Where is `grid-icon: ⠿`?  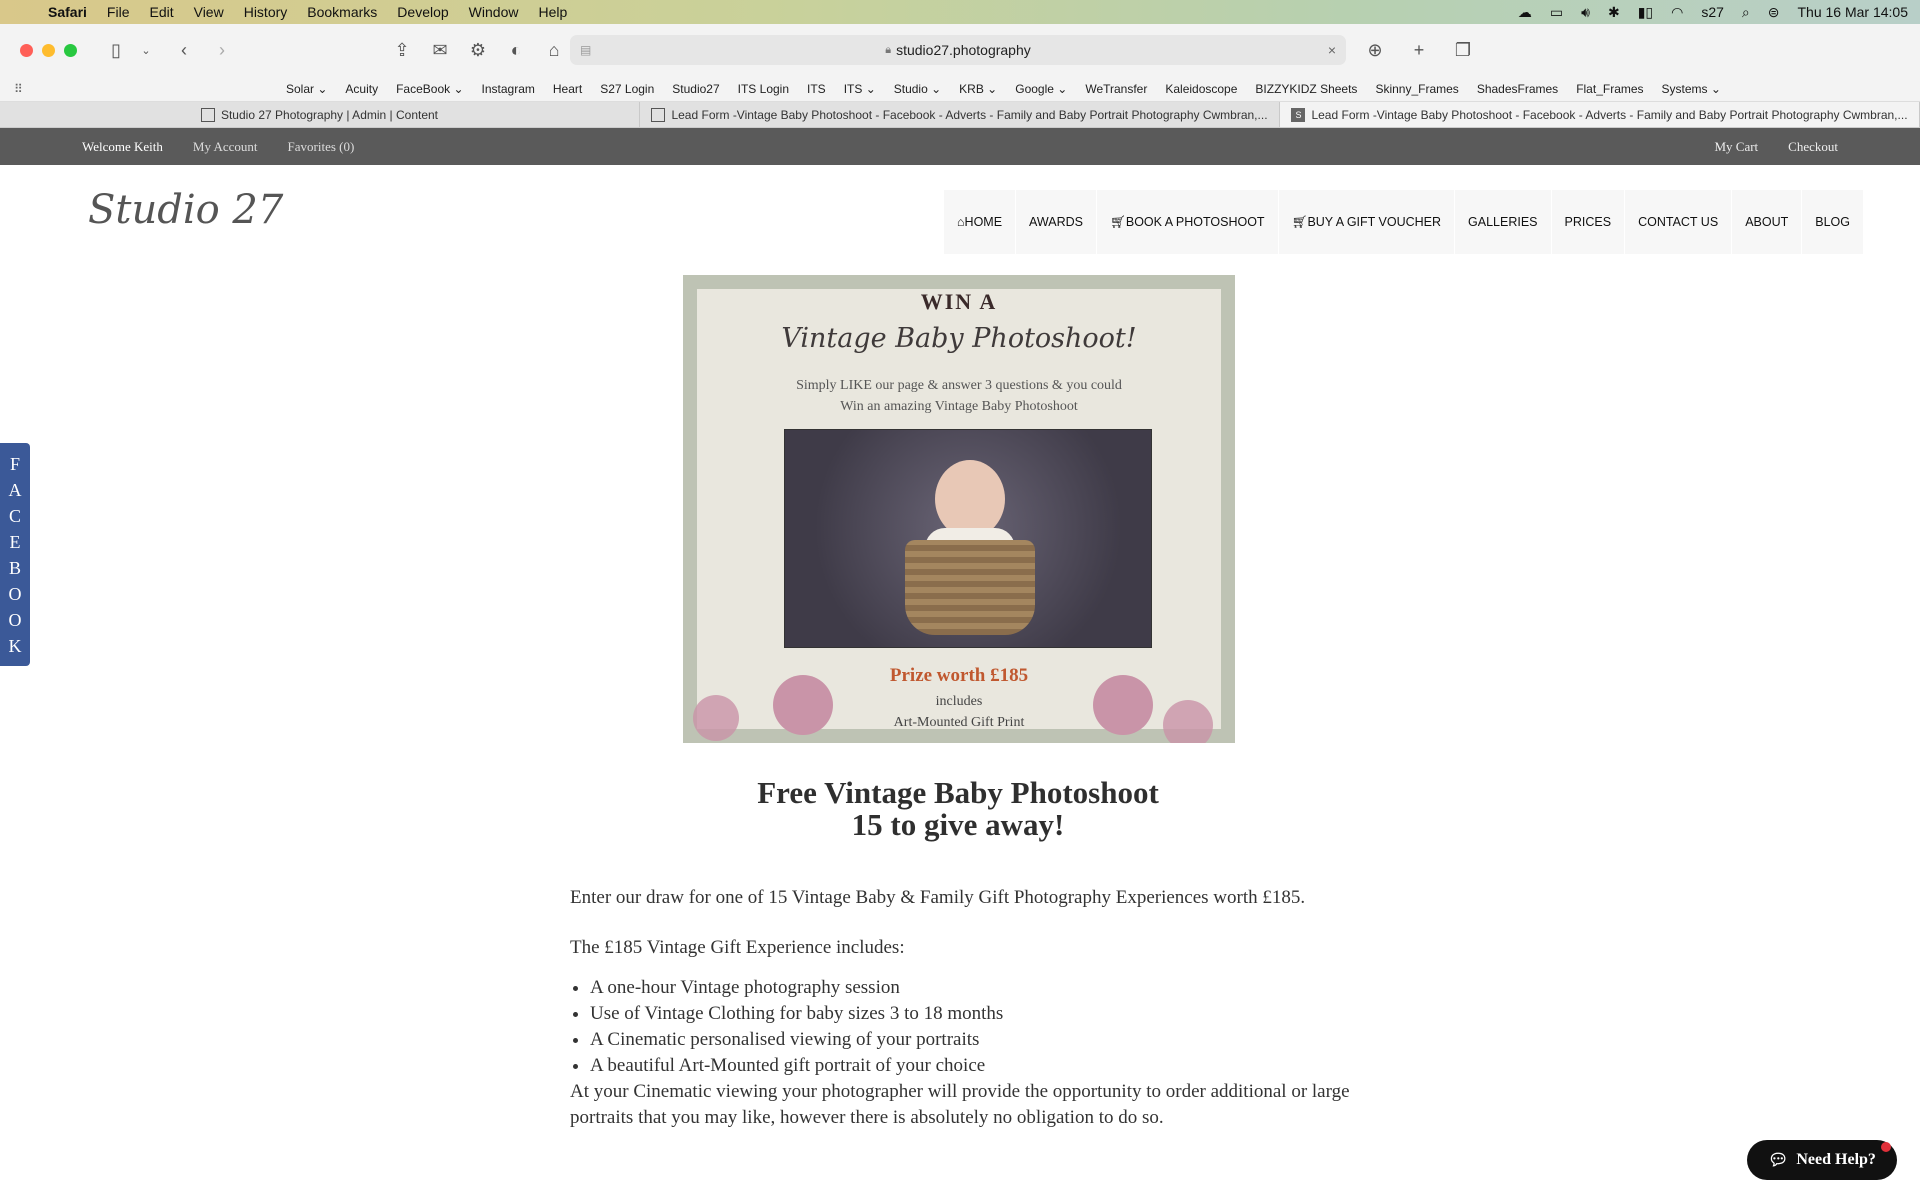 grid-icon: ⠿ is located at coordinates (28, 89).